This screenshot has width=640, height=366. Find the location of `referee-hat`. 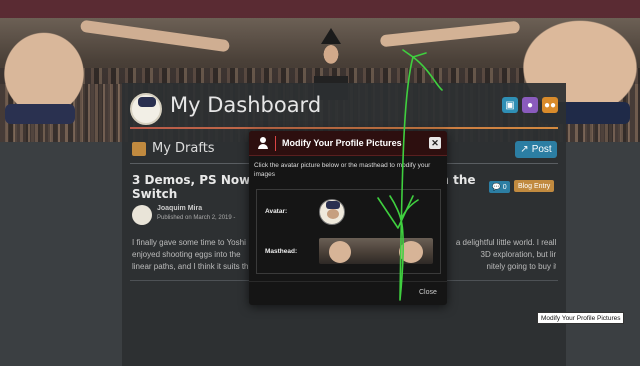

referee-hat is located at coordinates (331, 36).